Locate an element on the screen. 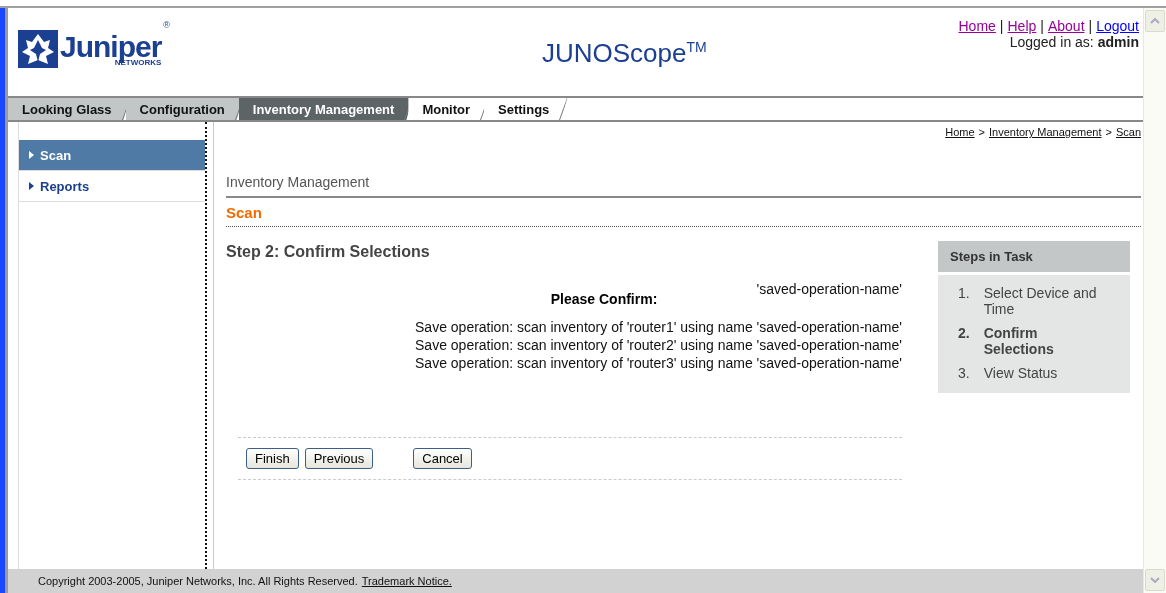  breadcrumb-link: Home is located at coordinates (960, 132).